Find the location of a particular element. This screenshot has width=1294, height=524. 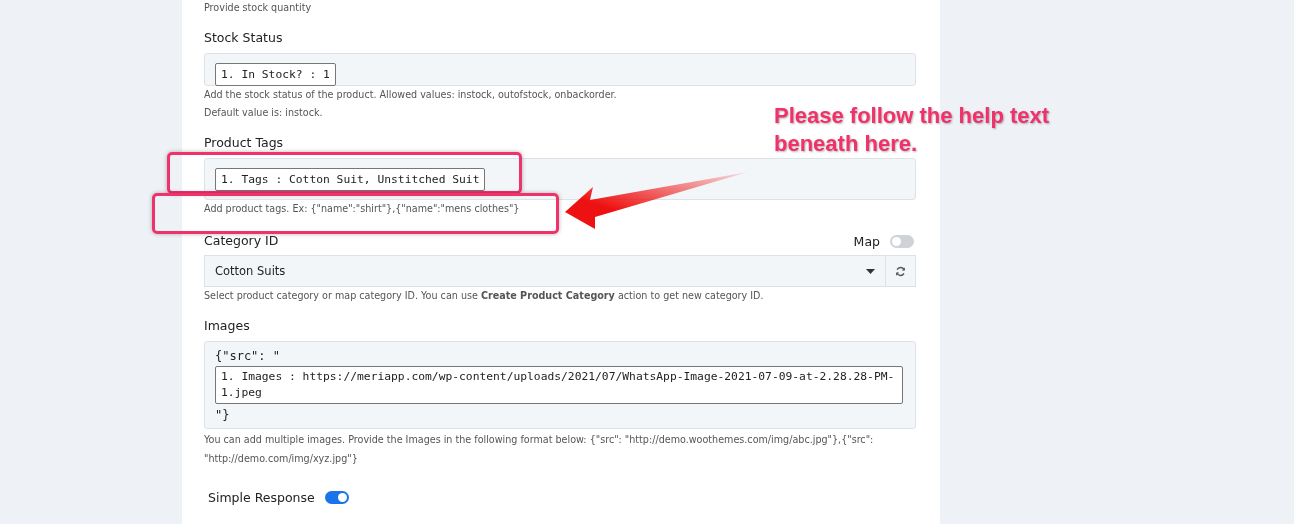

toggle-label: Map is located at coordinates (866, 241).